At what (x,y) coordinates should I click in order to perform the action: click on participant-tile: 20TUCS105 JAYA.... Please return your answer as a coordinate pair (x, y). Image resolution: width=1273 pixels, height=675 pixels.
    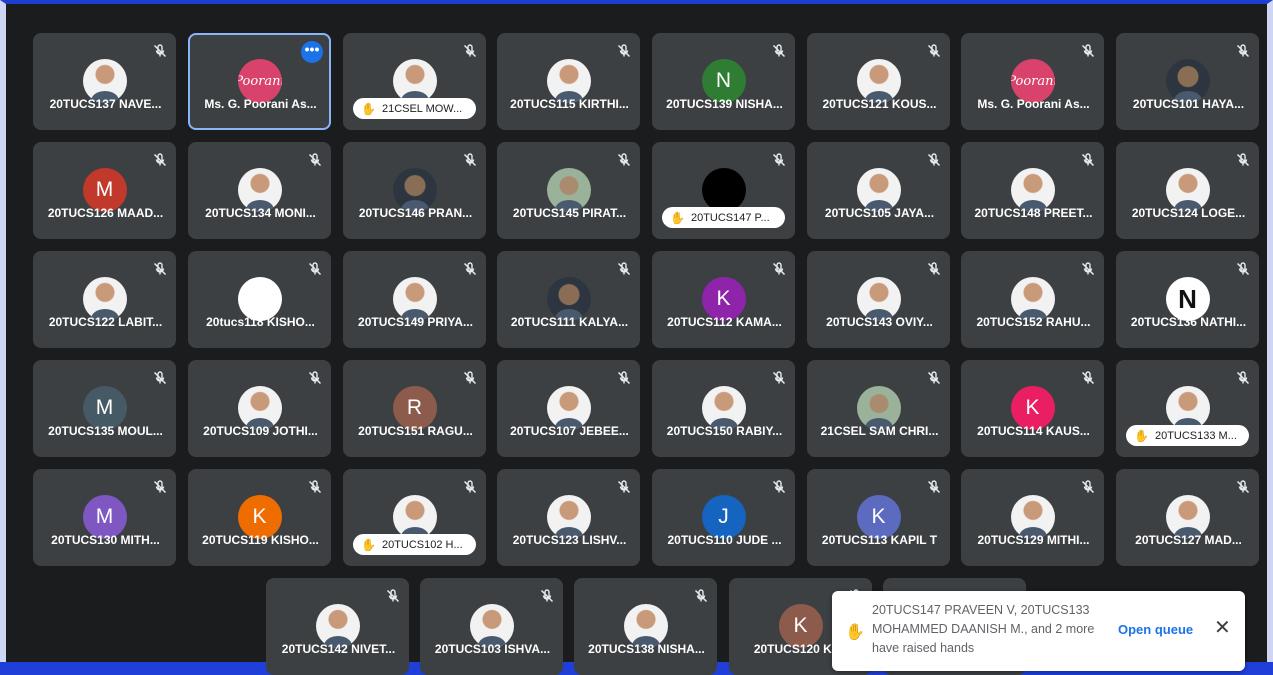
    Looking at the image, I should click on (878, 190).